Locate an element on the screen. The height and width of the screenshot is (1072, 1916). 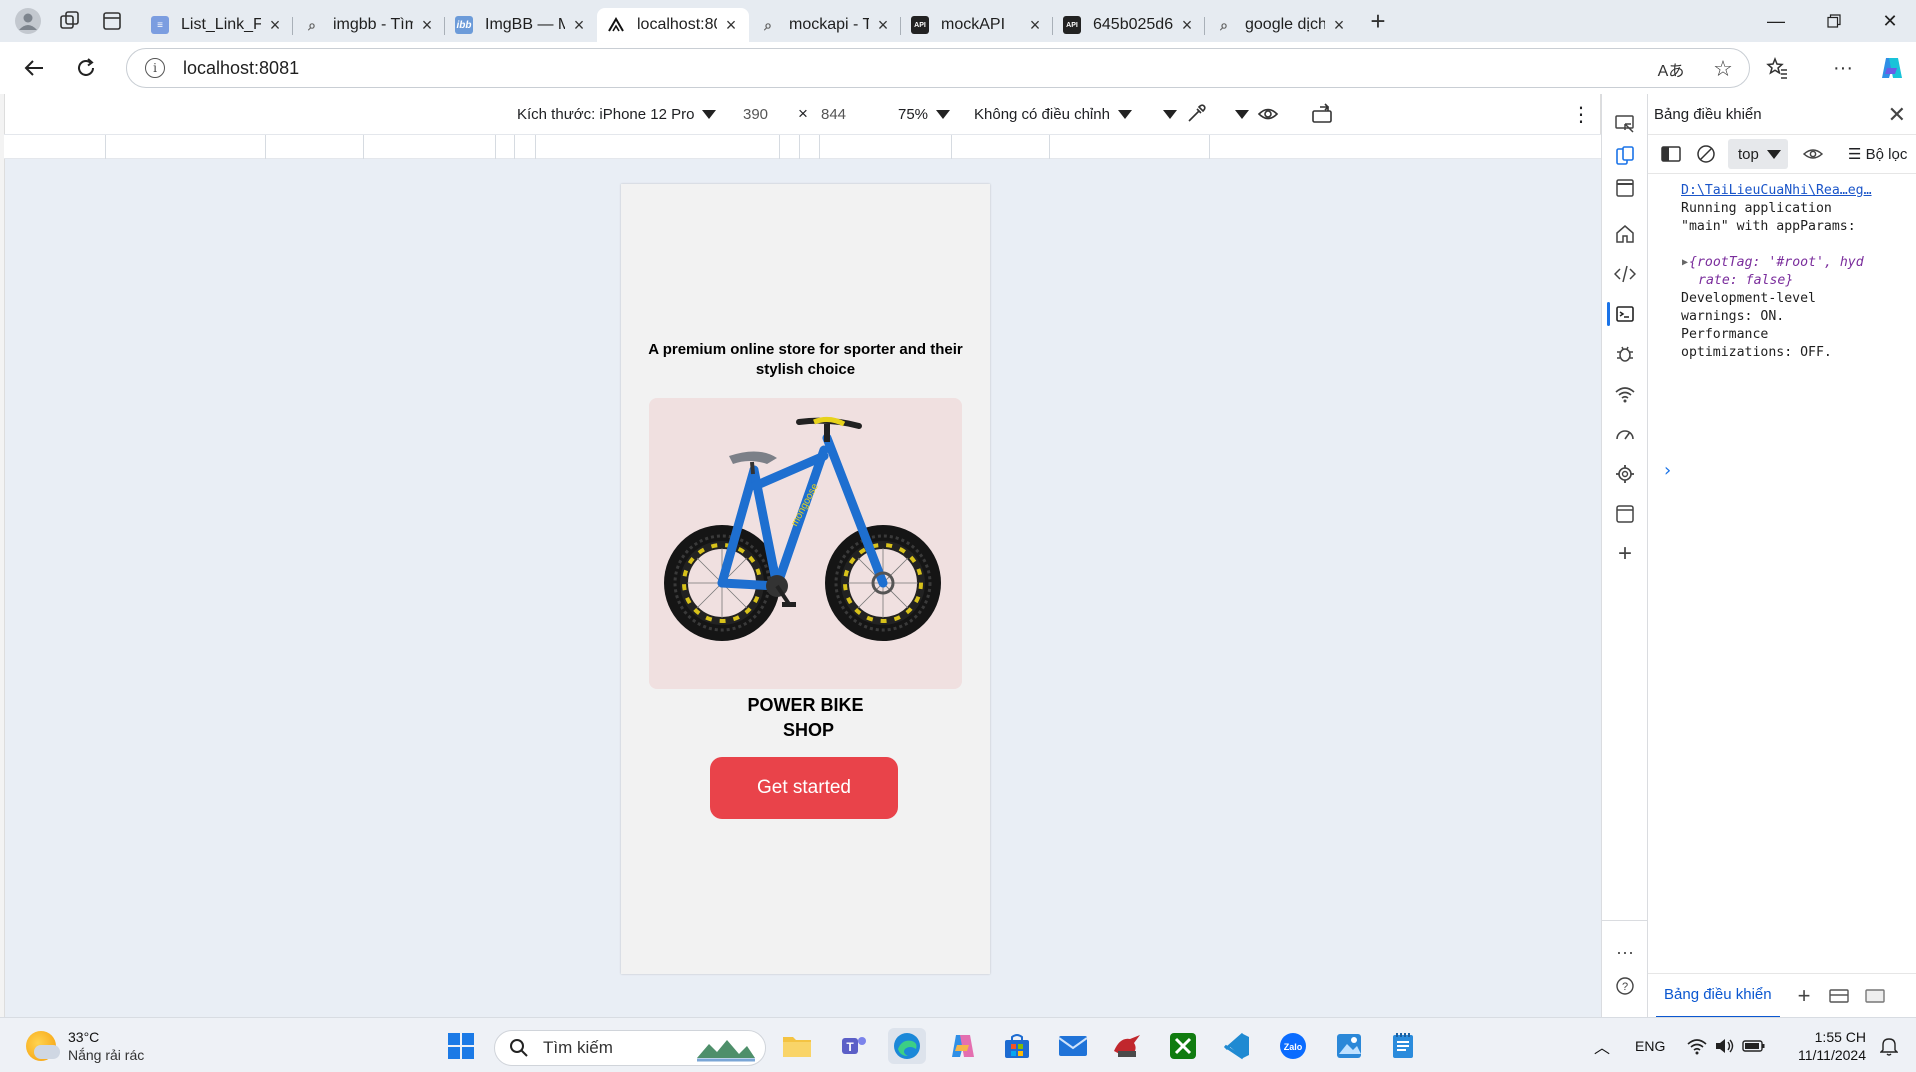
help-button: ? is located at coordinates (1625, 986).